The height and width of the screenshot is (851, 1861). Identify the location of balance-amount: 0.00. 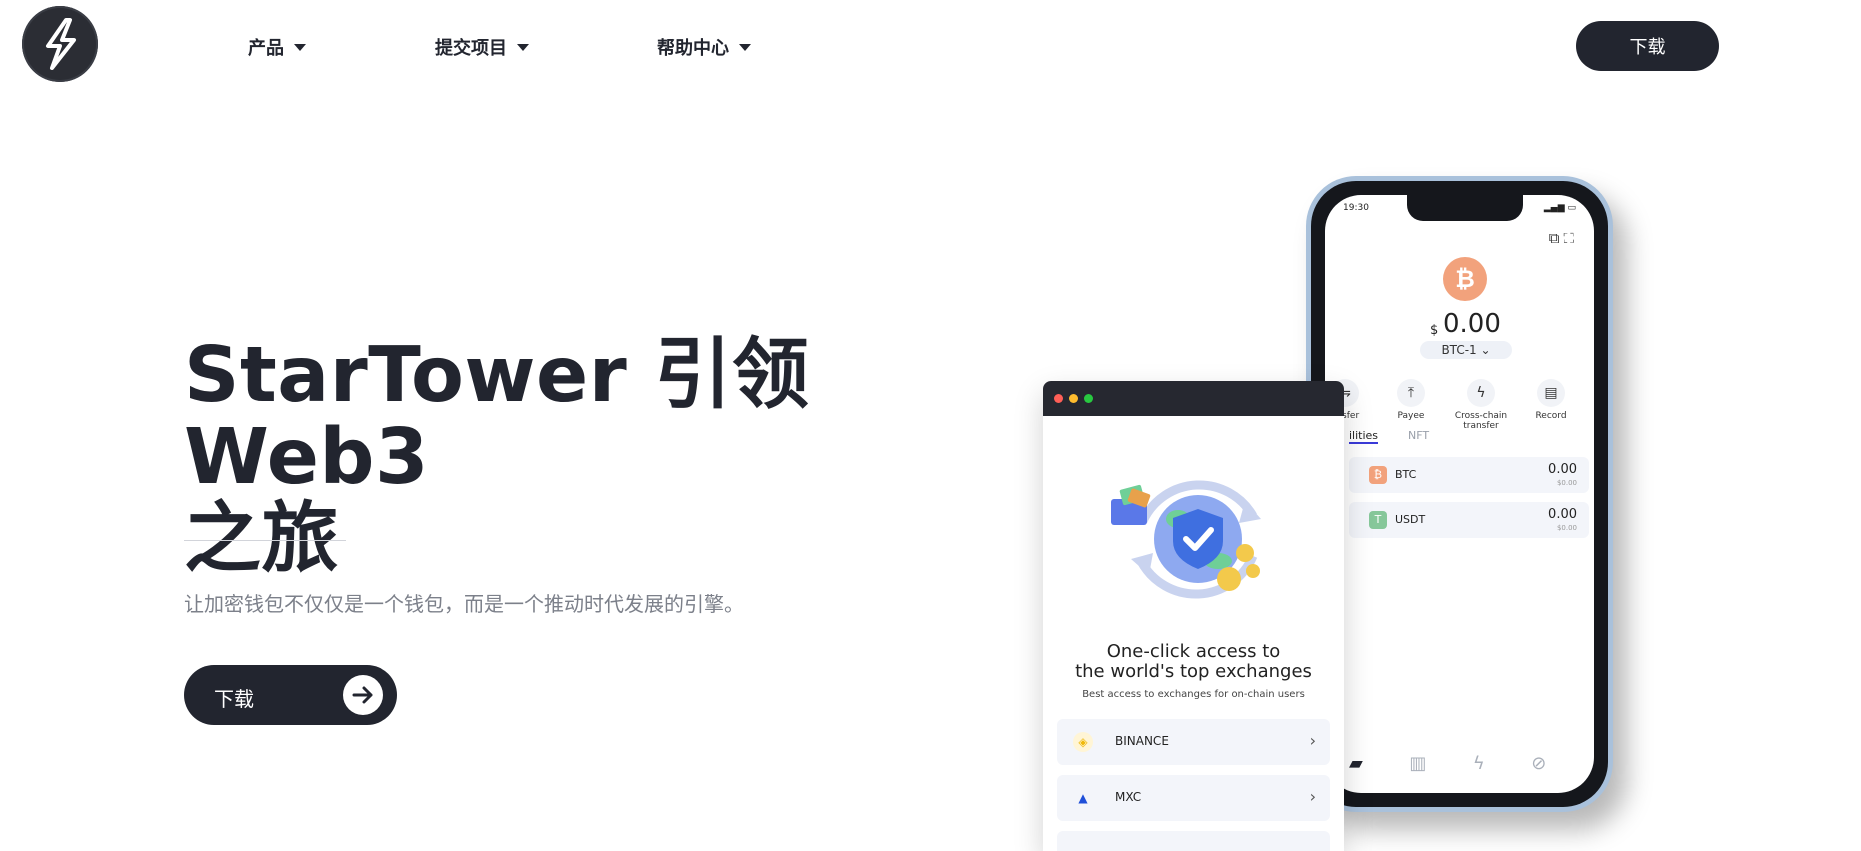
(1472, 324).